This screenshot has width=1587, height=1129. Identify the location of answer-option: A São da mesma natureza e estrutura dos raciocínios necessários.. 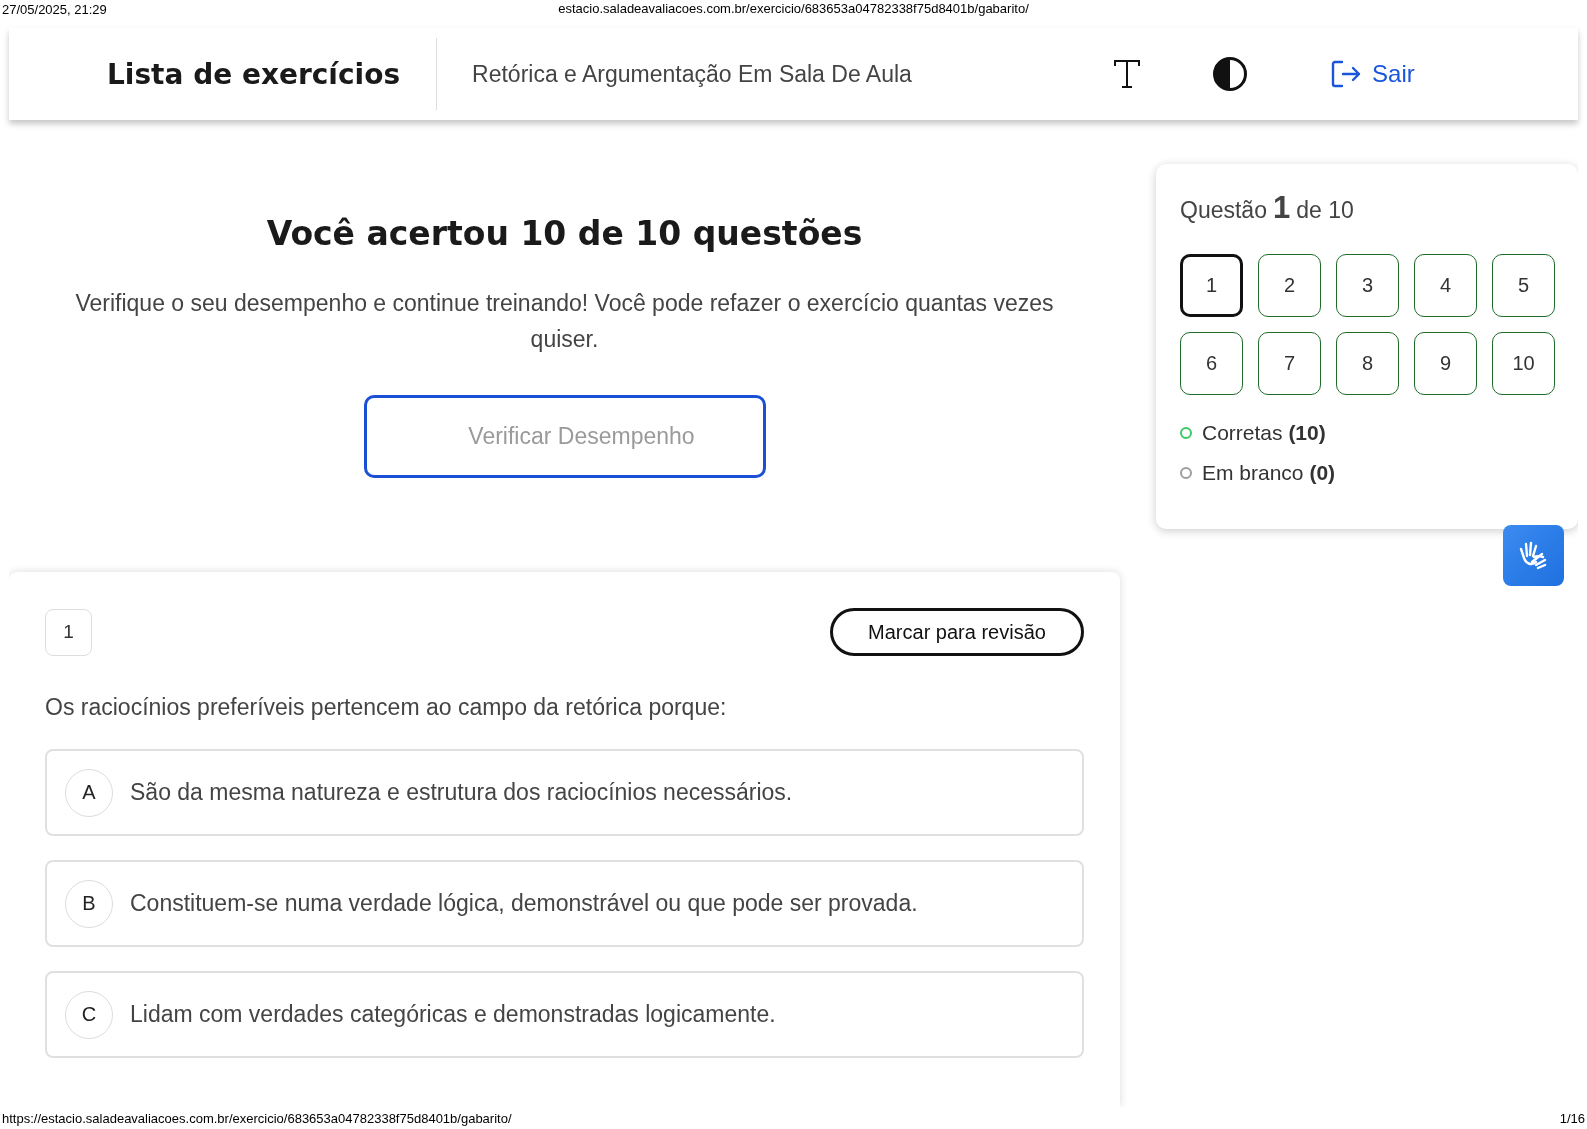
(564, 792).